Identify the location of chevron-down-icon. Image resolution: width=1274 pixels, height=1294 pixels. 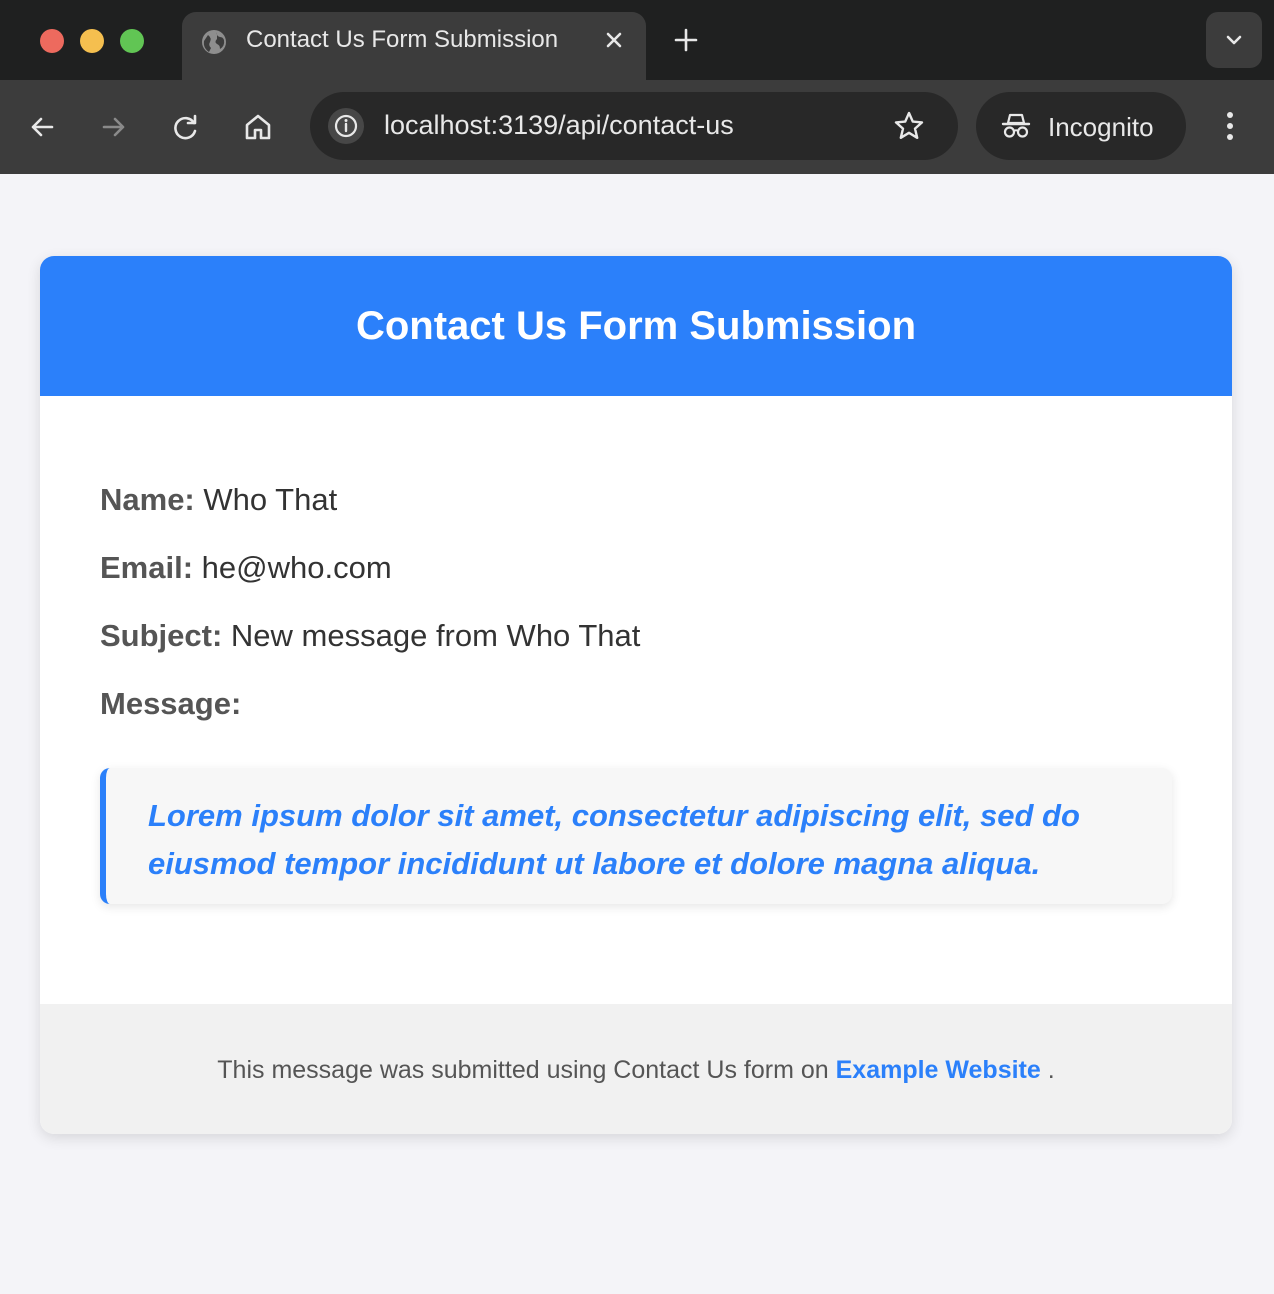
(1234, 40).